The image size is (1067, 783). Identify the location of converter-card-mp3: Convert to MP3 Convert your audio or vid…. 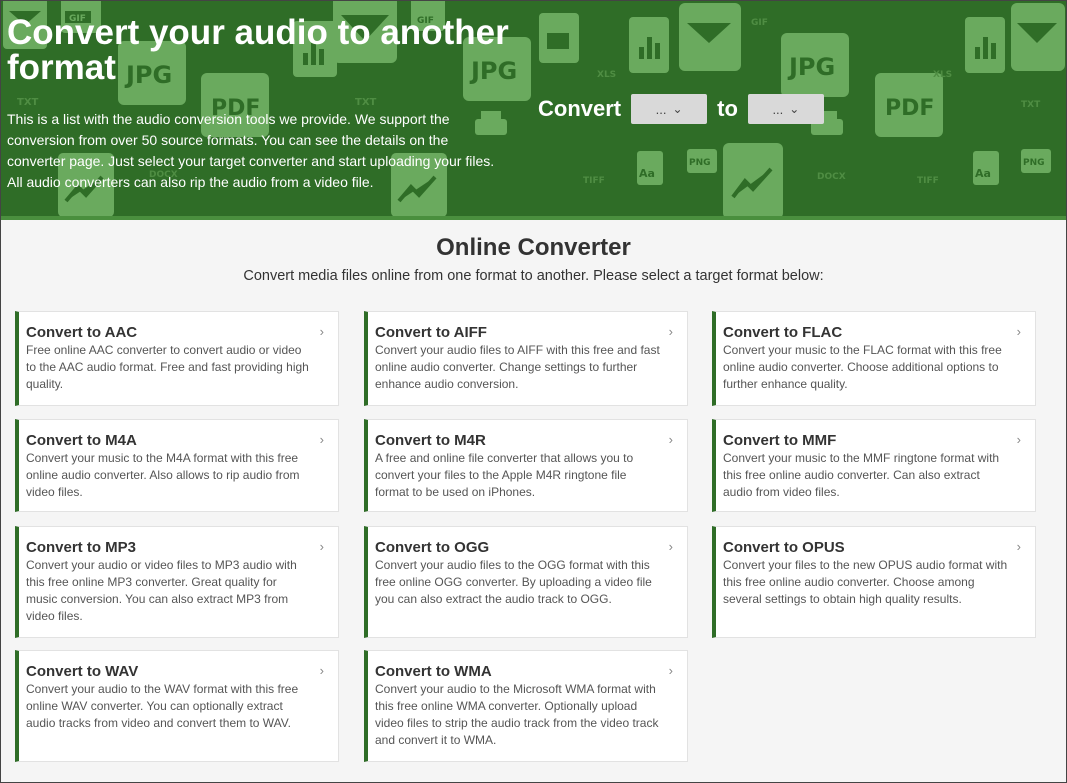
(177, 582).